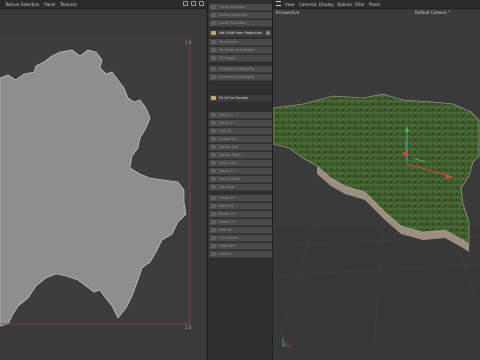 This screenshot has height=360, width=480. Describe the element at coordinates (240, 230) in the screenshot. I see `cmd-item-24: Sew UV` at that location.